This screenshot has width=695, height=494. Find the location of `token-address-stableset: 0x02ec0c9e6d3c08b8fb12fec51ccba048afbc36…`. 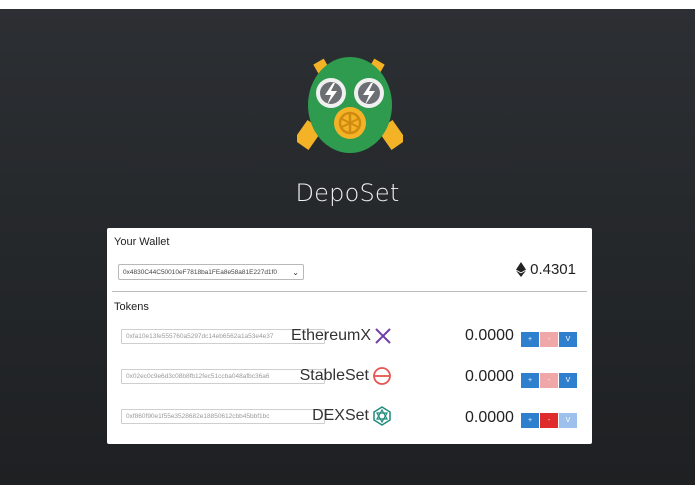

token-address-stableset: 0x02ec0c9e6d3c08b8fb12fec51ccba048afbc36… is located at coordinates (223, 376).